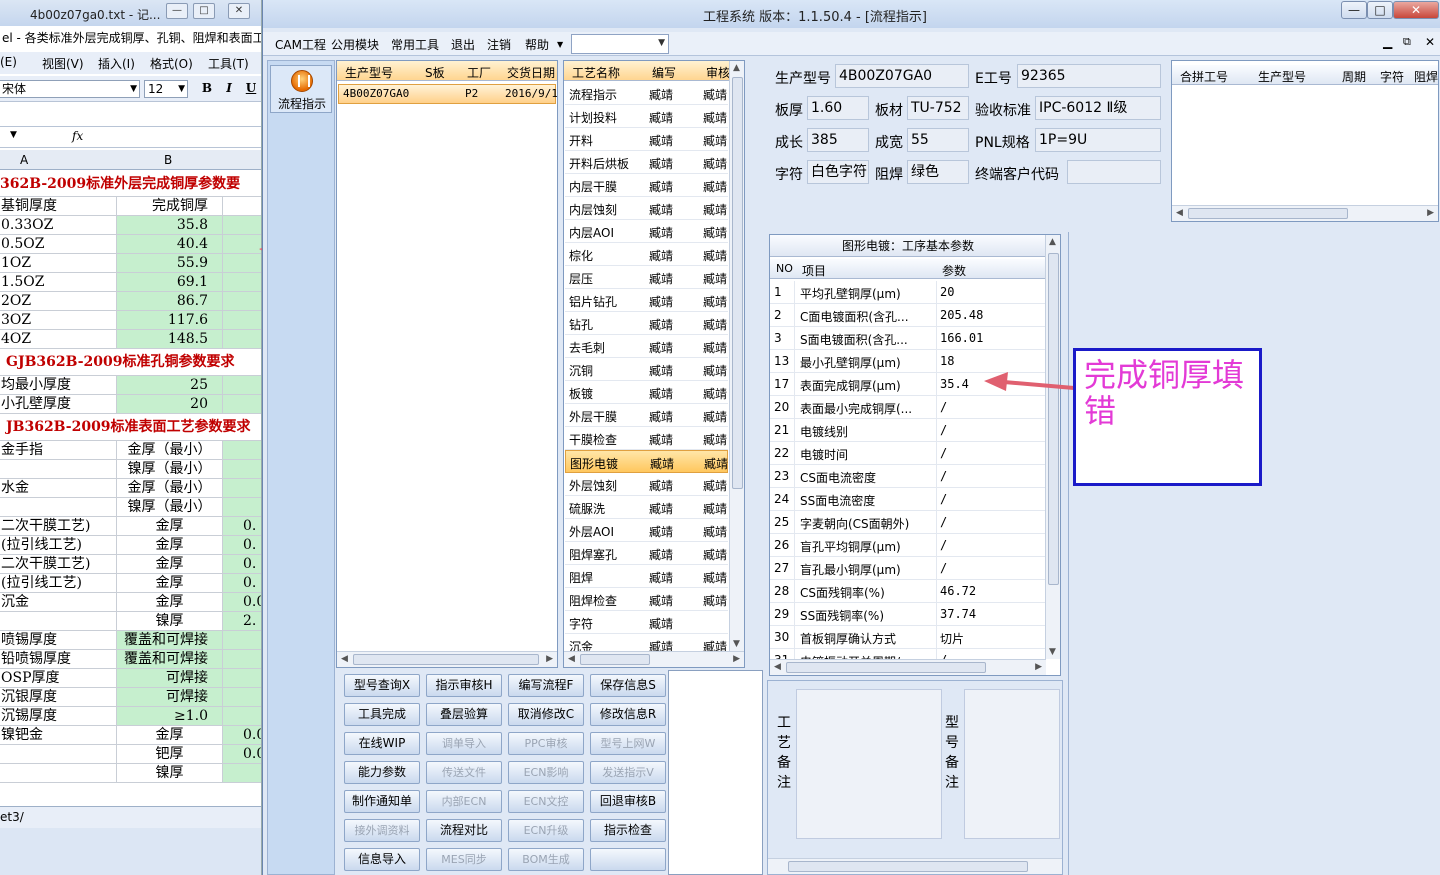 The width and height of the screenshot is (1440, 875). What do you see at coordinates (169, 206) in the screenshot?
I see `cell-b: 完成铜厚` at bounding box center [169, 206].